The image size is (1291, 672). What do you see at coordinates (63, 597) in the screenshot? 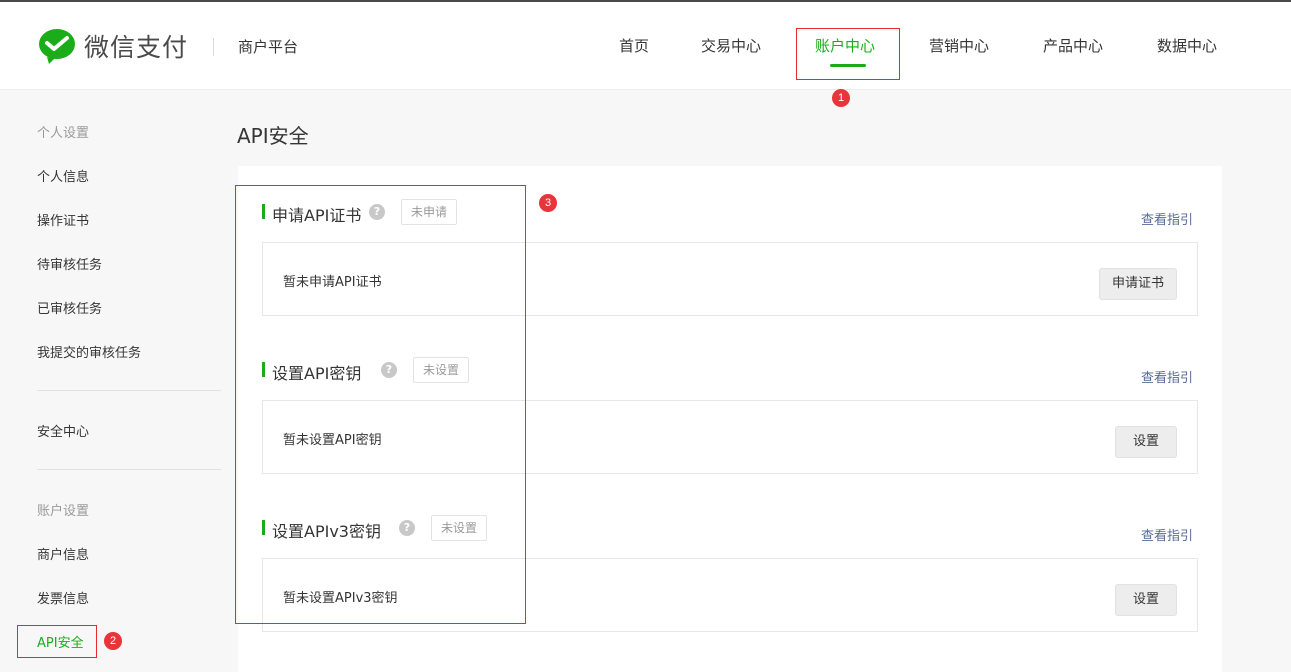
I see `sidebar-item-invoice-info: 发票信息` at bounding box center [63, 597].